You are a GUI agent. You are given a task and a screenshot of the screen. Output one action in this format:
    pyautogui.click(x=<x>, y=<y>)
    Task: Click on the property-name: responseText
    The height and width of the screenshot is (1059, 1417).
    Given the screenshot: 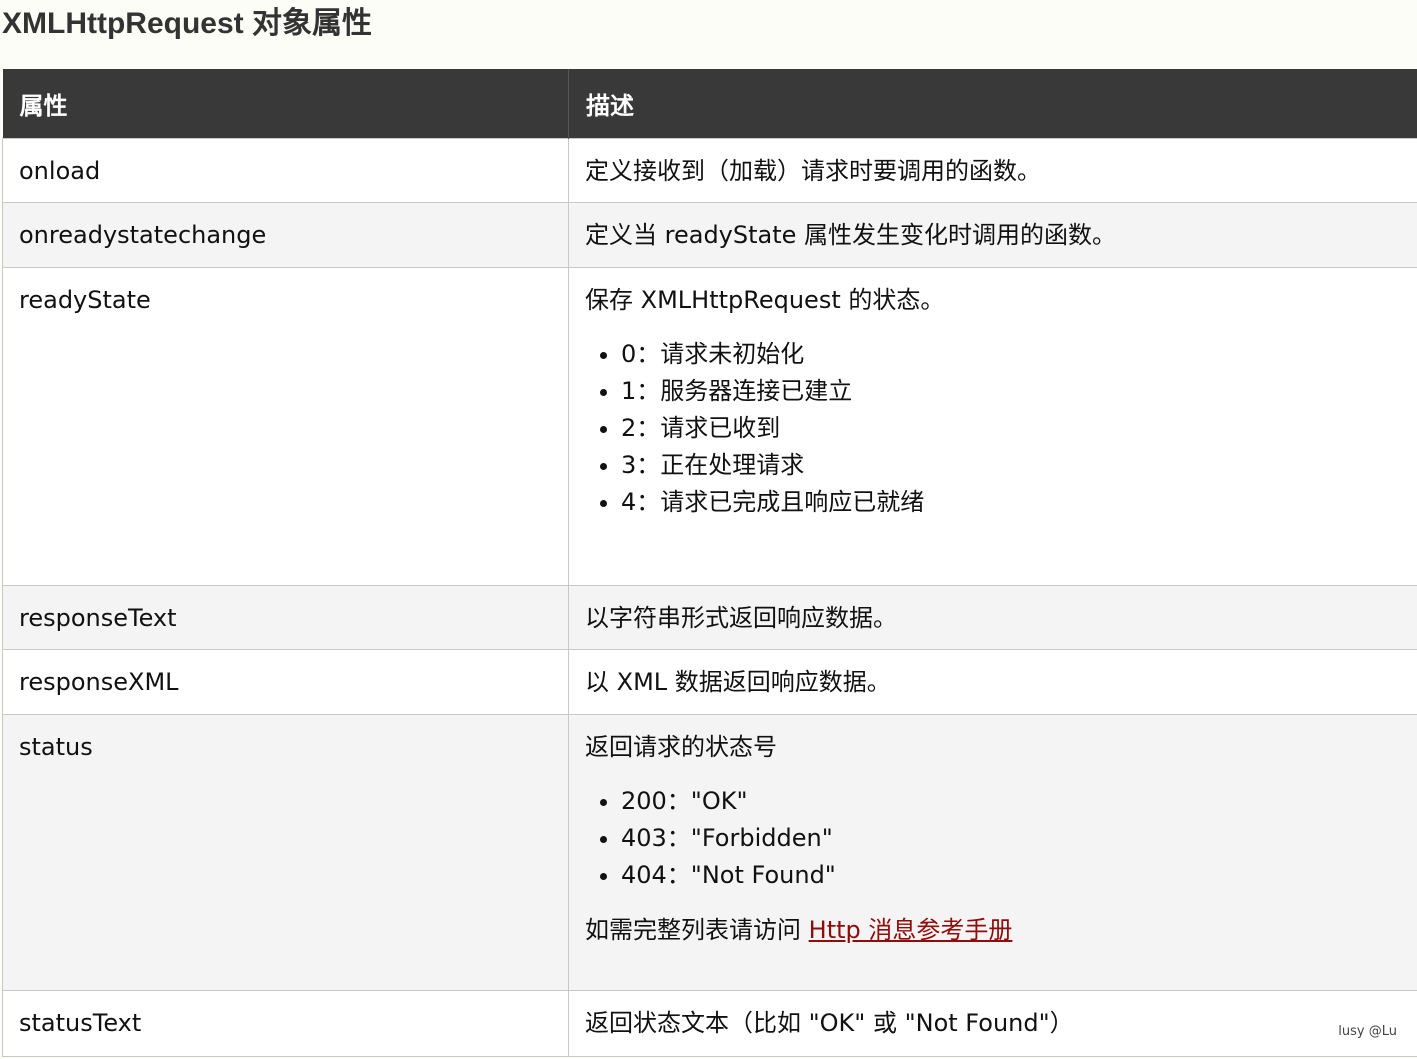 What is the action you would take?
    pyautogui.click(x=285, y=617)
    